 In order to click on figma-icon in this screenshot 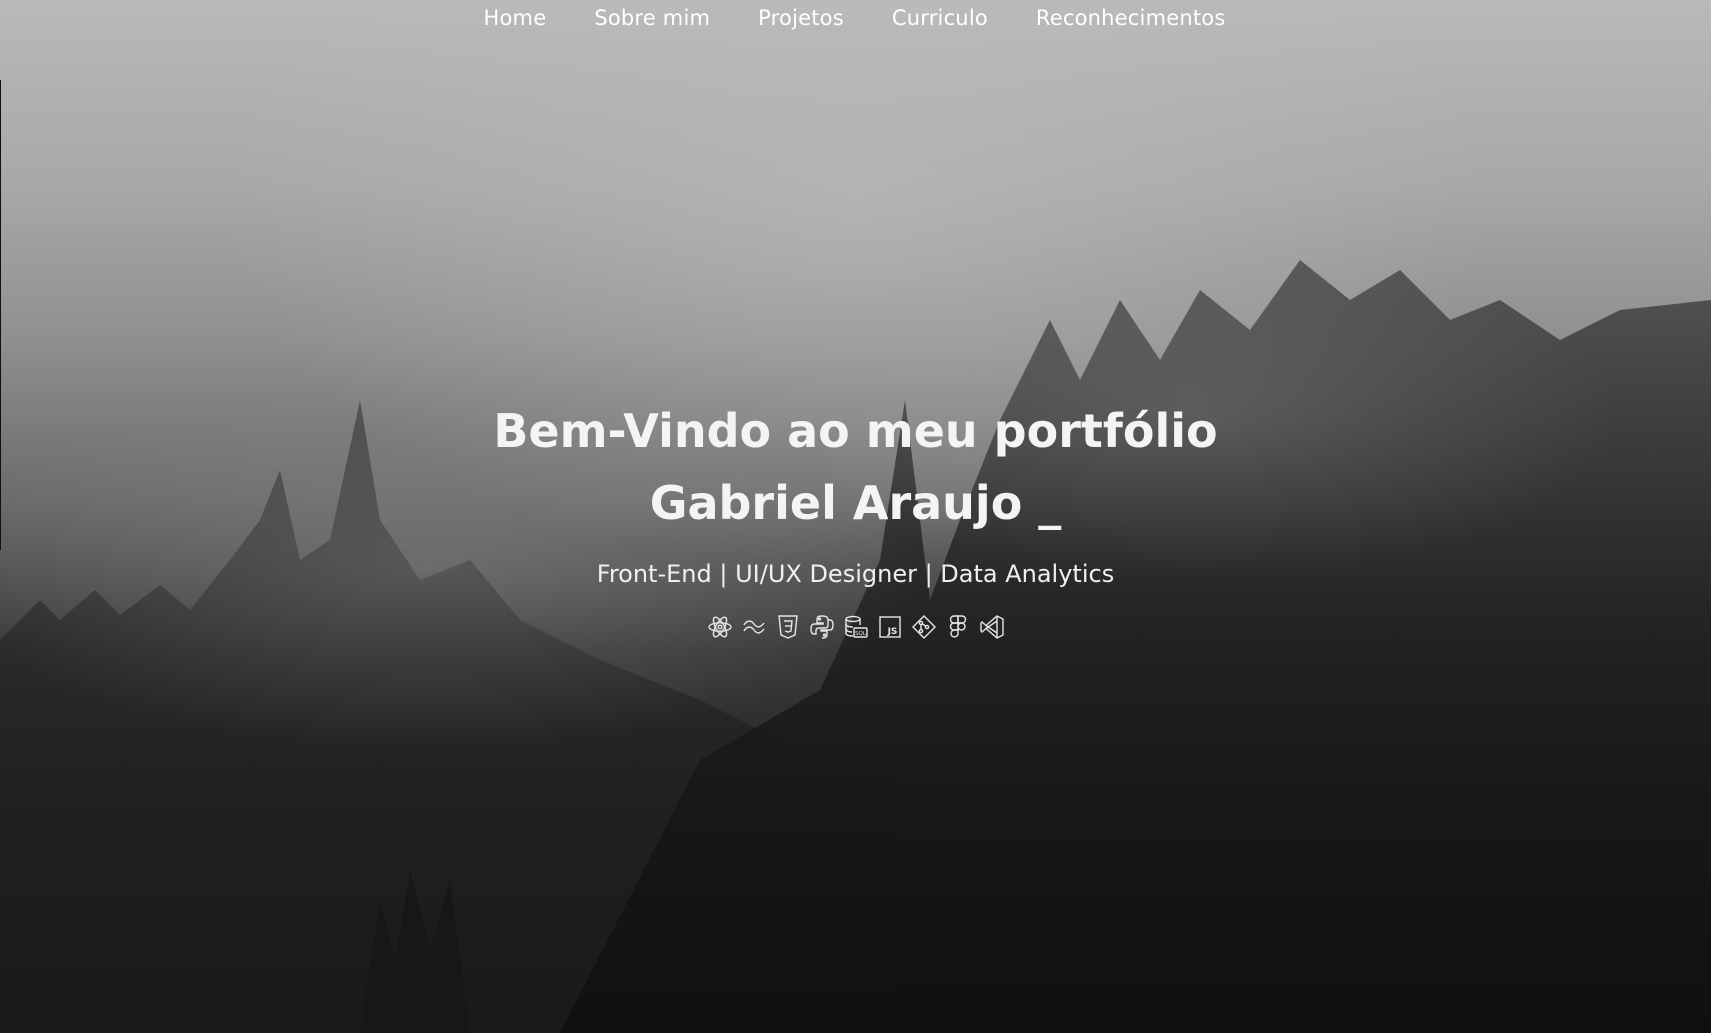, I will do `click(958, 627)`.